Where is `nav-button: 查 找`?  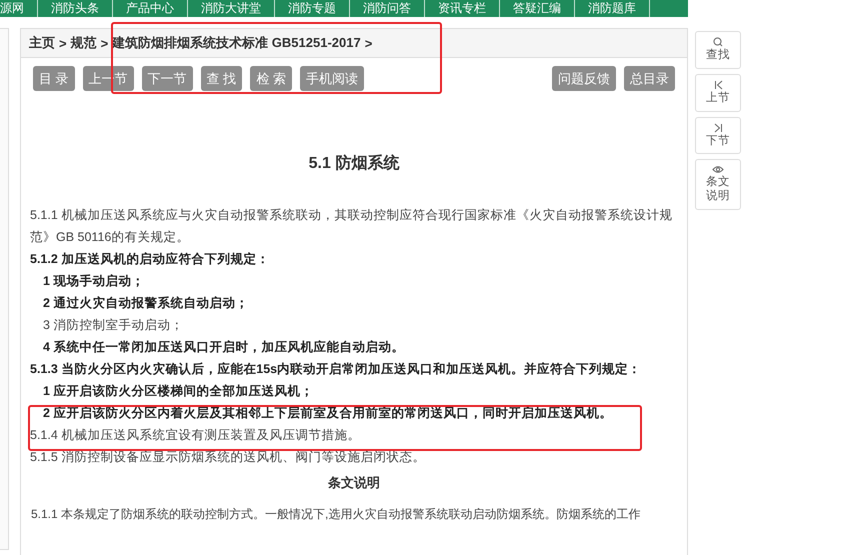 nav-button: 查 找 is located at coordinates (221, 78).